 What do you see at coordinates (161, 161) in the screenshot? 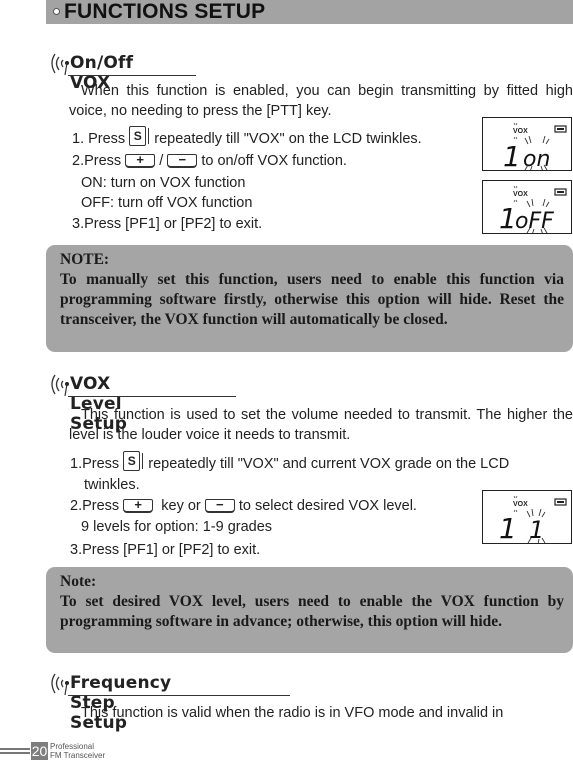
I see `step-text: /` at bounding box center [161, 161].